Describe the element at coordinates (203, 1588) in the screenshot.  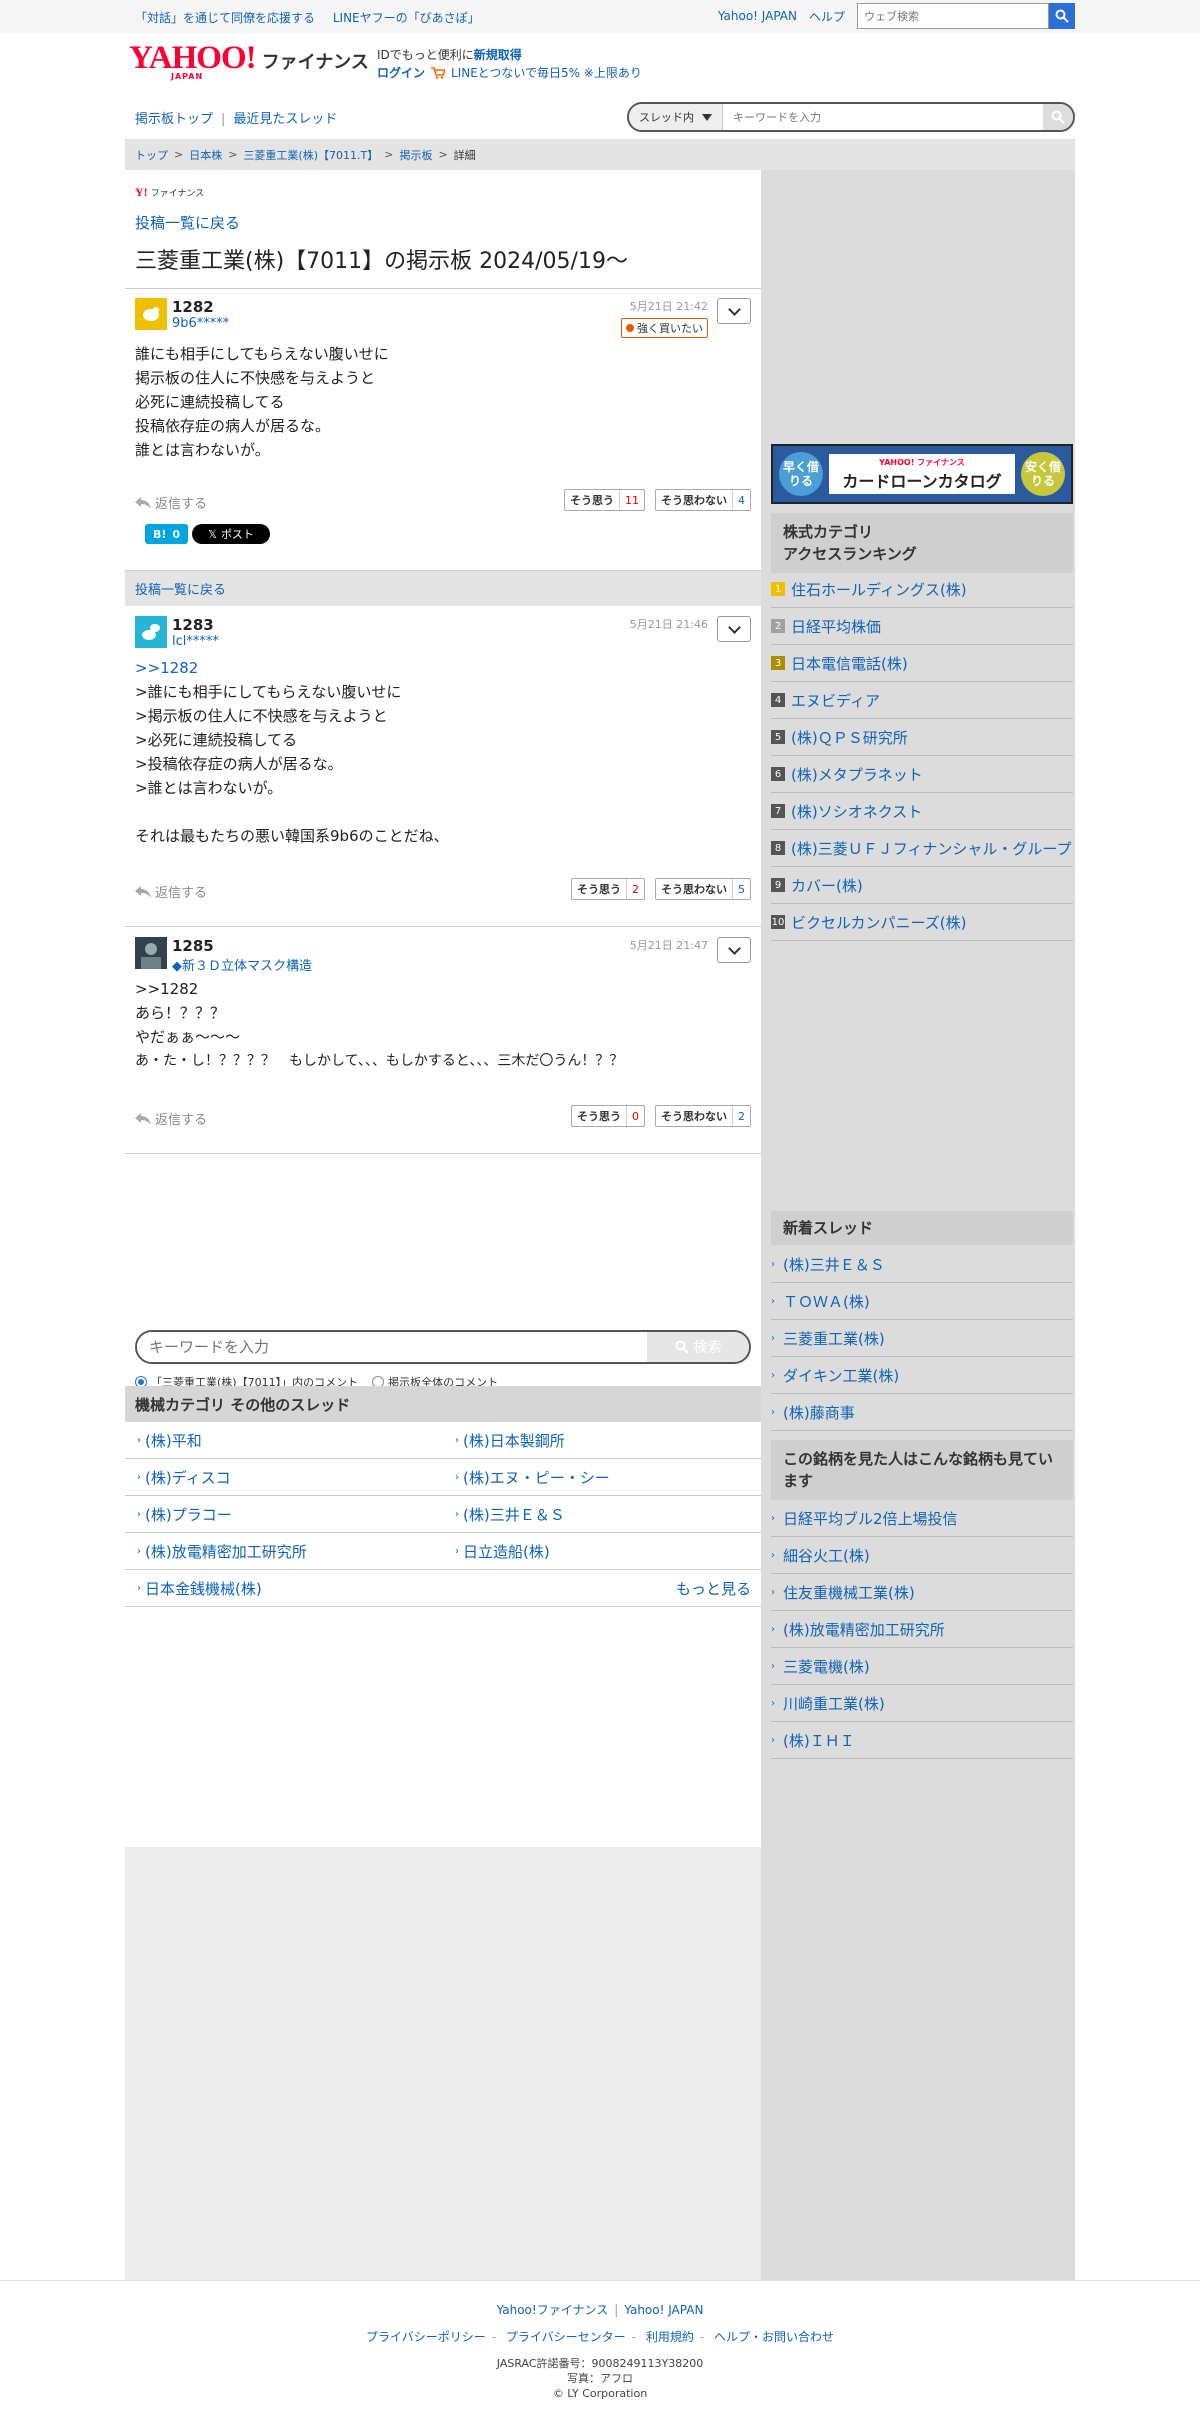
I see `thread-link: 日本金銭機械(株)` at that location.